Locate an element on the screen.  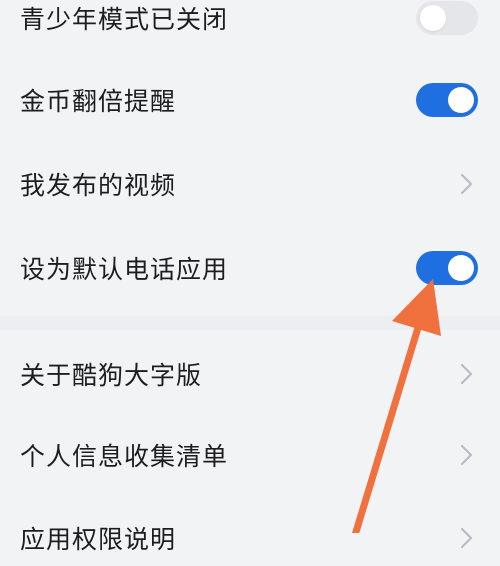
setting-label: 关于酷狗大字版 is located at coordinates (111, 375).